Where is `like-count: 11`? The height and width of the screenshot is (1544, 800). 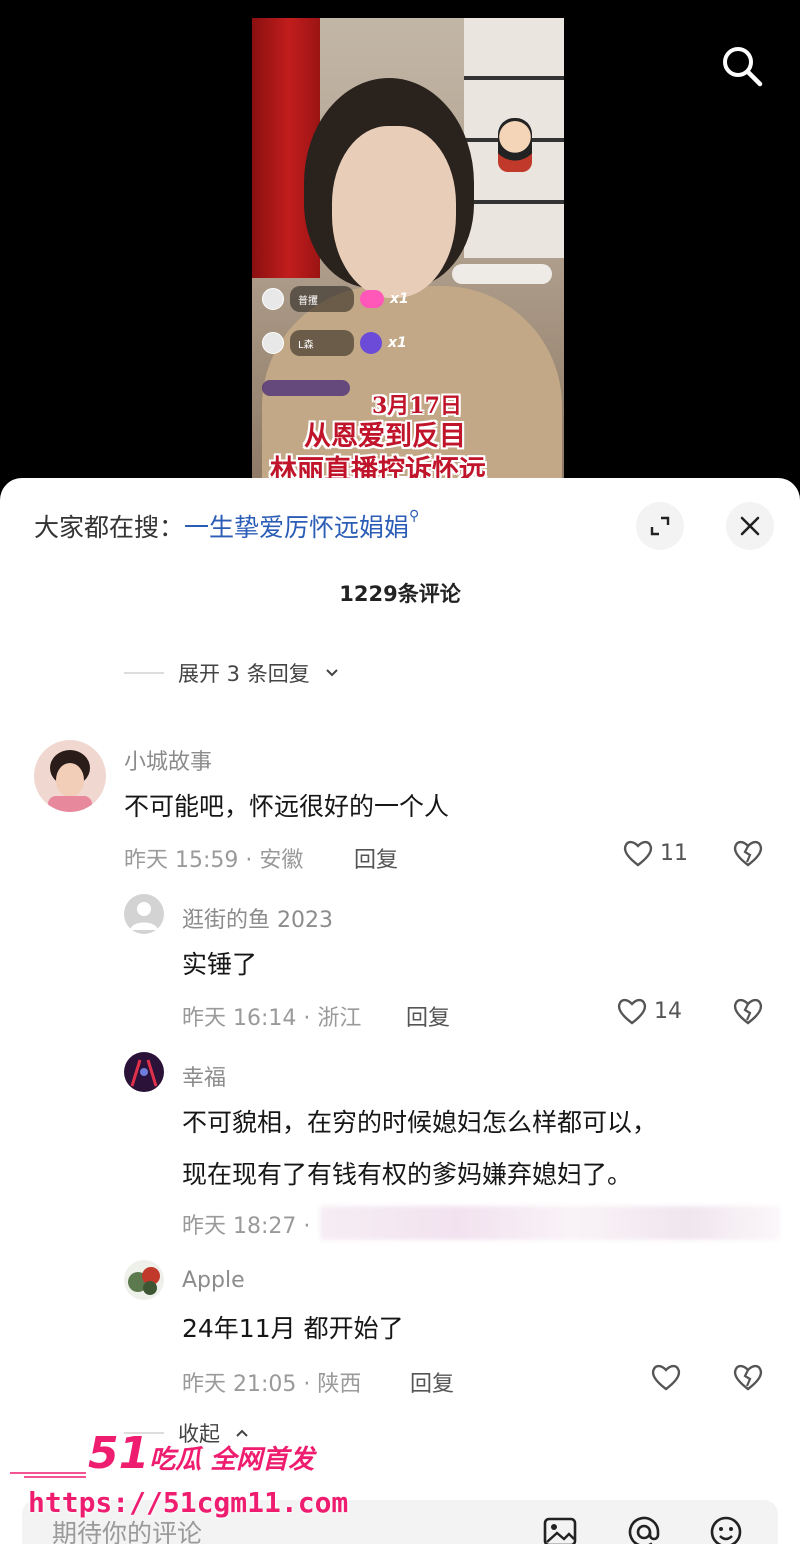 like-count: 11 is located at coordinates (674, 853).